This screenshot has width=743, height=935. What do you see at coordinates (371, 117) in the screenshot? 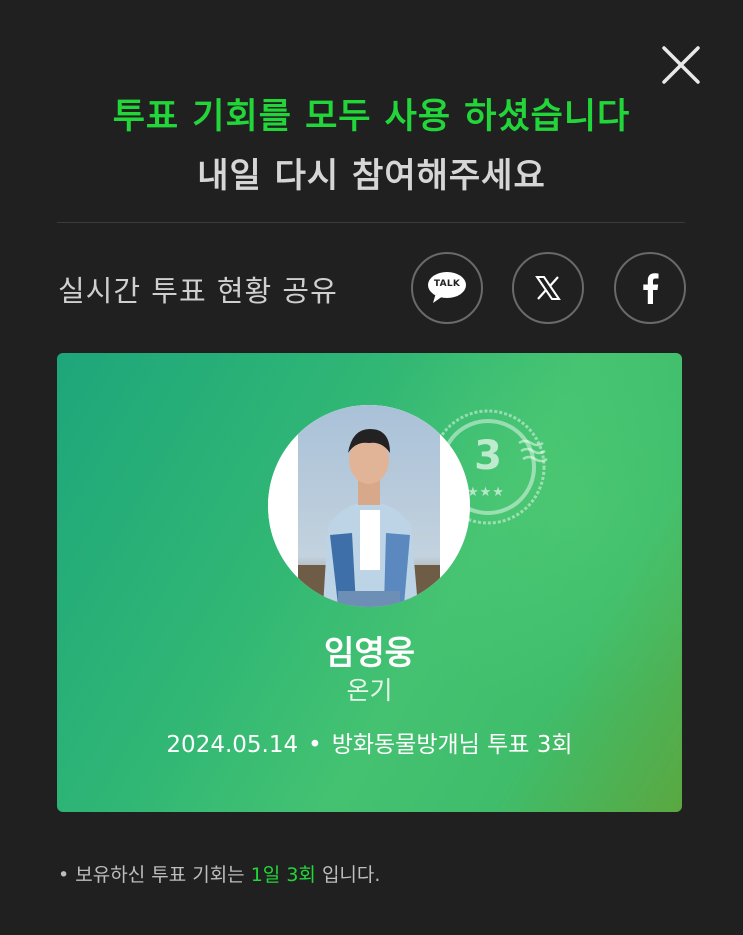
I see `headline: 투표 기회를 모두 사용 하셨습니다` at bounding box center [371, 117].